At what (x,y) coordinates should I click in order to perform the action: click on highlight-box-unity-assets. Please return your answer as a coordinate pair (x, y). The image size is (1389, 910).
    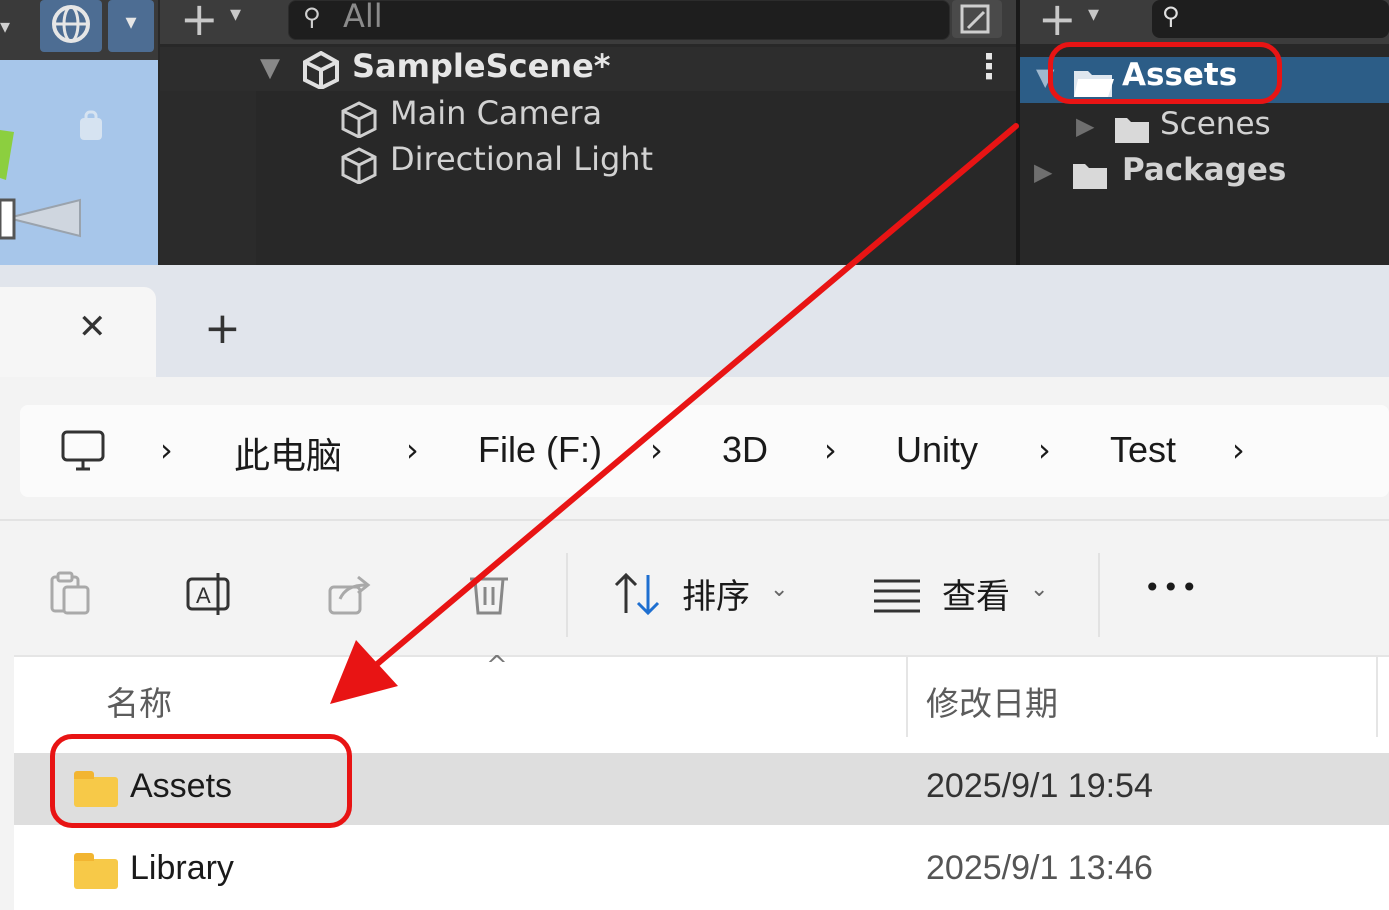
    Looking at the image, I should click on (1165, 73).